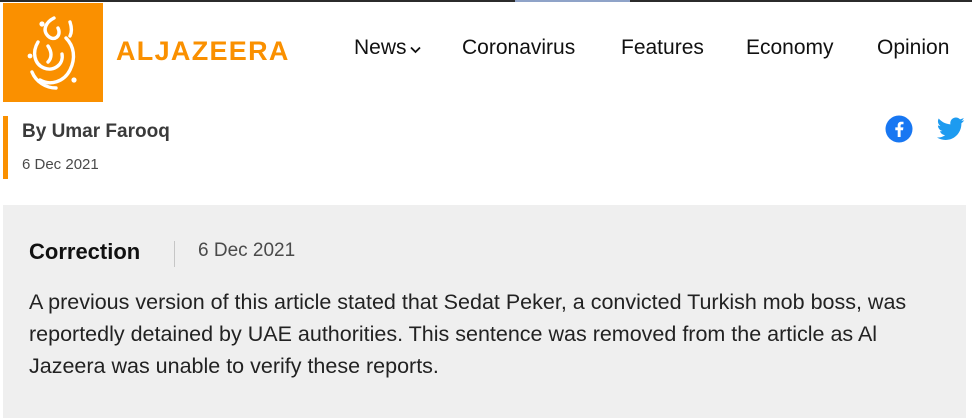 This screenshot has width=972, height=418. I want to click on nav-news: News, so click(387, 48).